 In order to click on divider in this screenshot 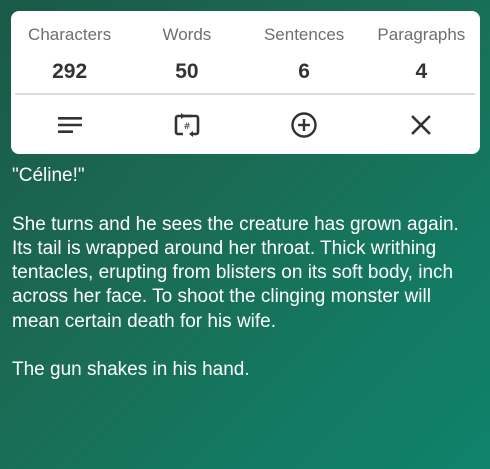, I will do `click(245, 94)`.